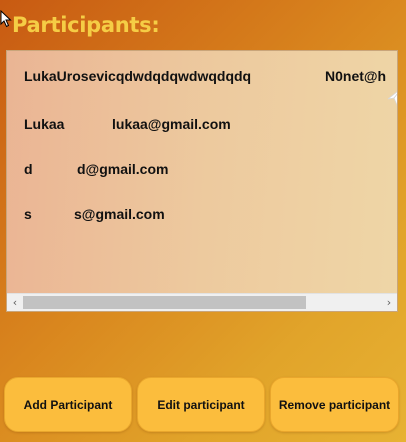 The image size is (406, 442). Describe the element at coordinates (164, 302) in the screenshot. I see `scrollbar-thumb` at that location.